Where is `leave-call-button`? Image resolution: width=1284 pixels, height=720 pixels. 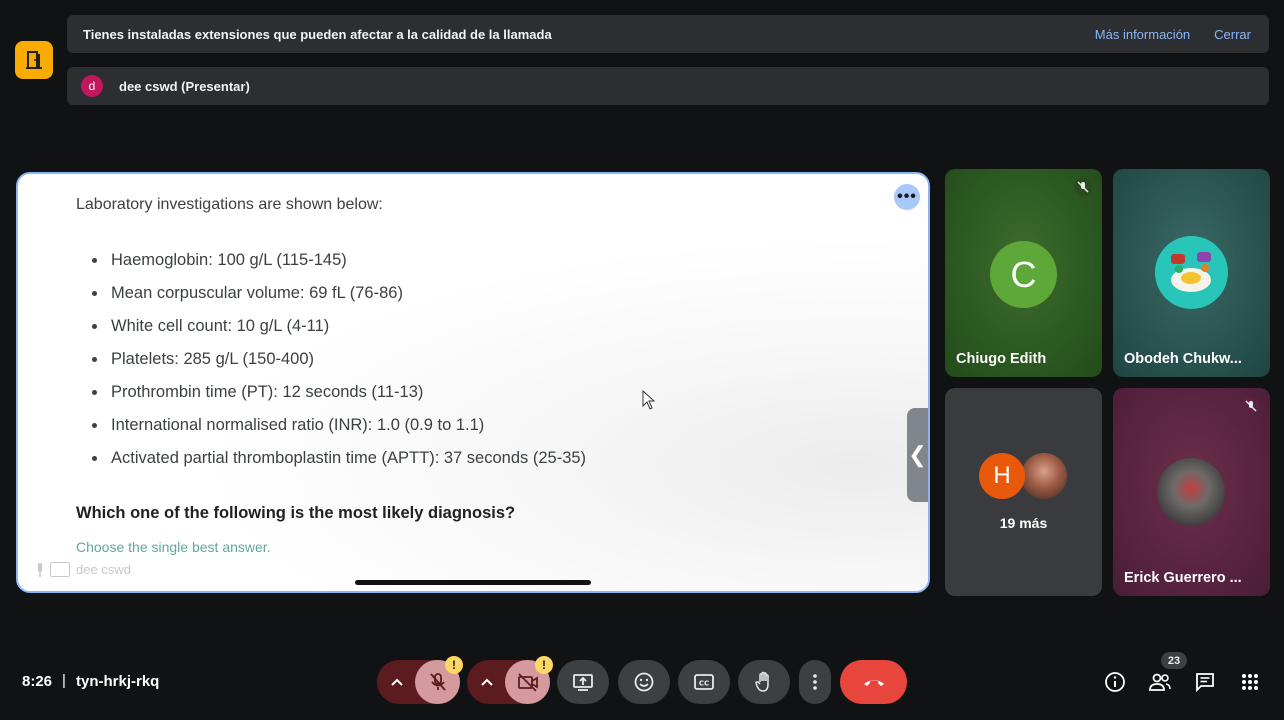
leave-call-button is located at coordinates (873, 682).